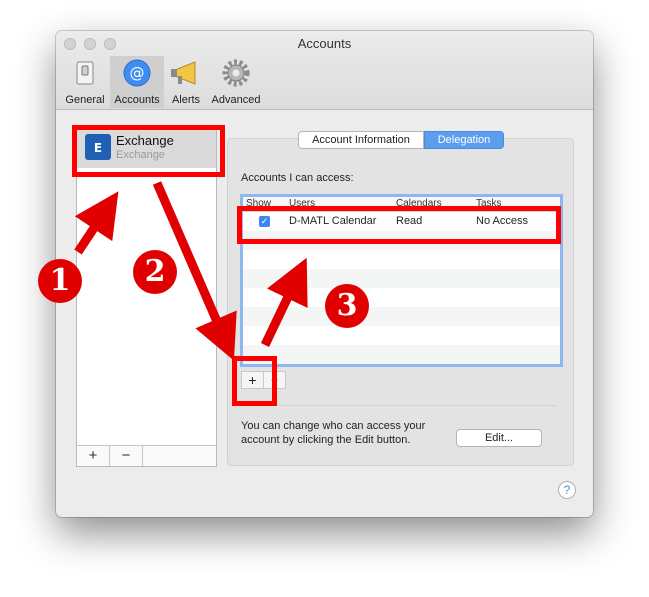  Describe the element at coordinates (191, 271) in the screenshot. I see `annotation-arrows` at that location.